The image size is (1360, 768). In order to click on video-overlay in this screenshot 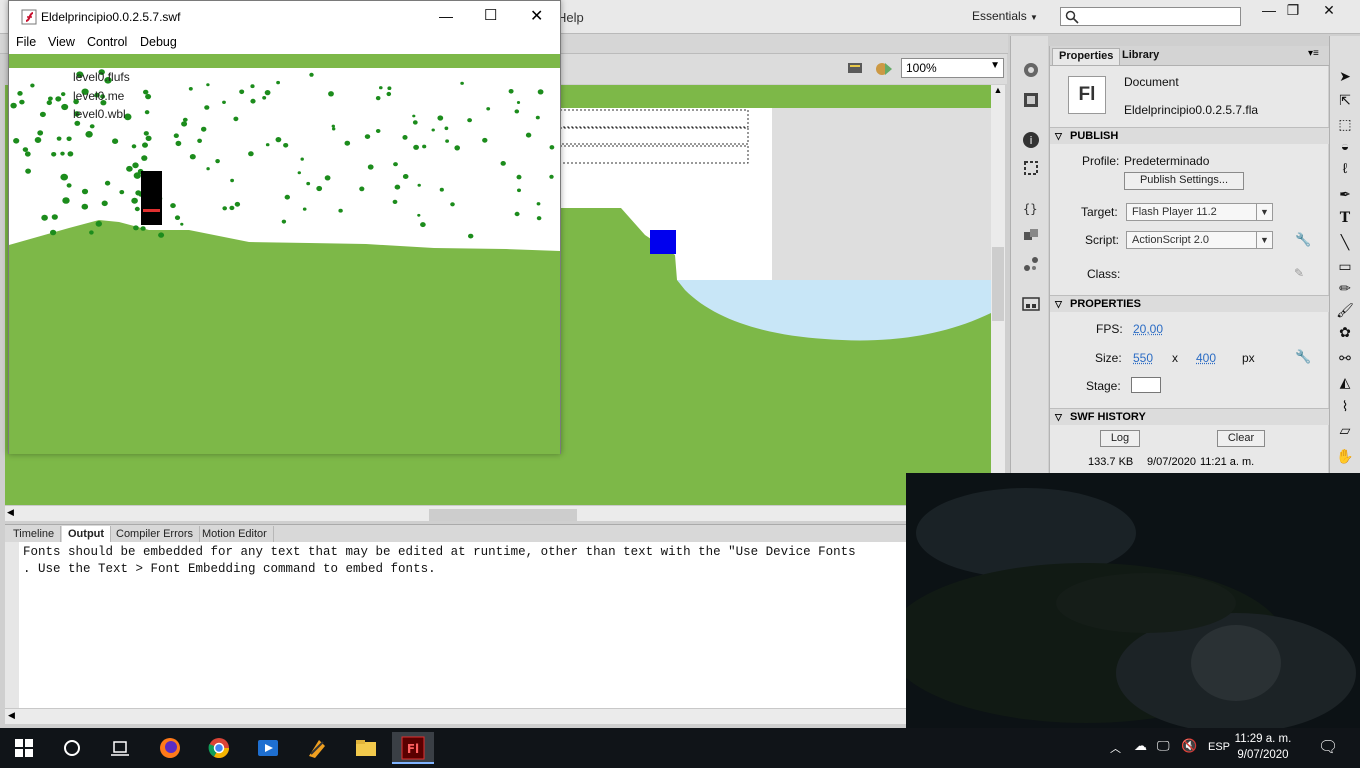, I will do `click(1133, 600)`.